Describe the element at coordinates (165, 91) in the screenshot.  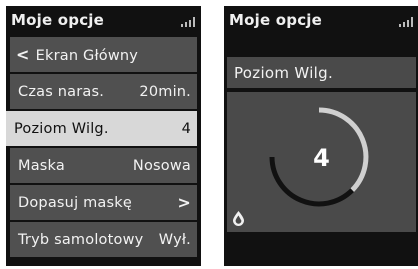
I see `menu-item-value: 20min.` at that location.